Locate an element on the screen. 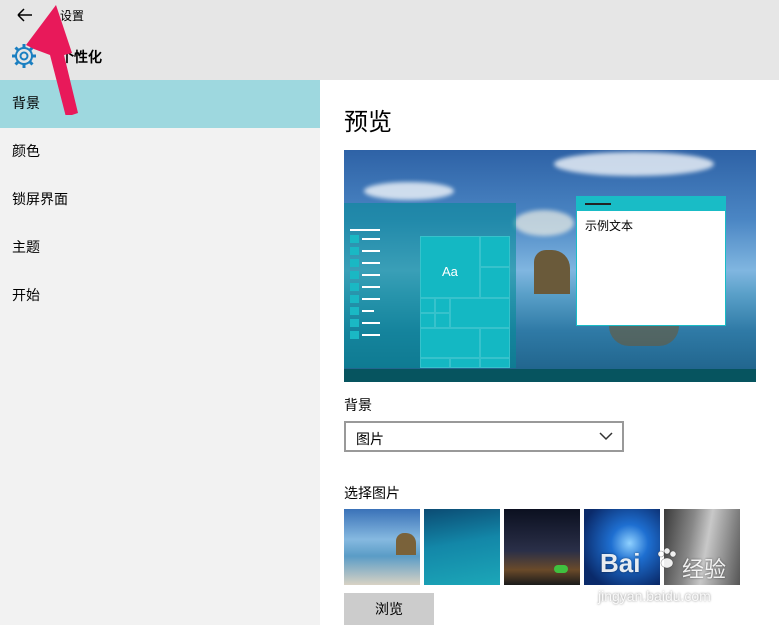  baidu-watermark: Bai 经验 jingyan.baidu.com is located at coordinates (680, 575).